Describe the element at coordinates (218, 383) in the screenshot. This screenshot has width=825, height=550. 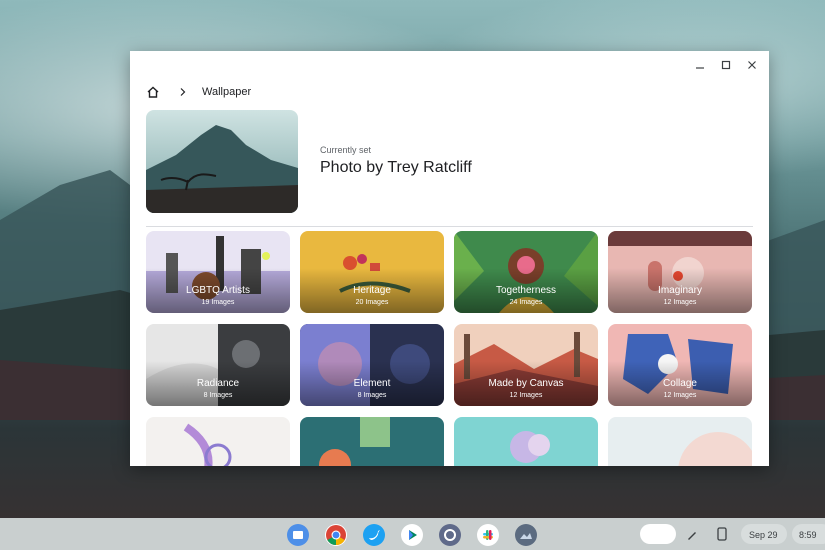
I see `collection-name: Radiance` at that location.